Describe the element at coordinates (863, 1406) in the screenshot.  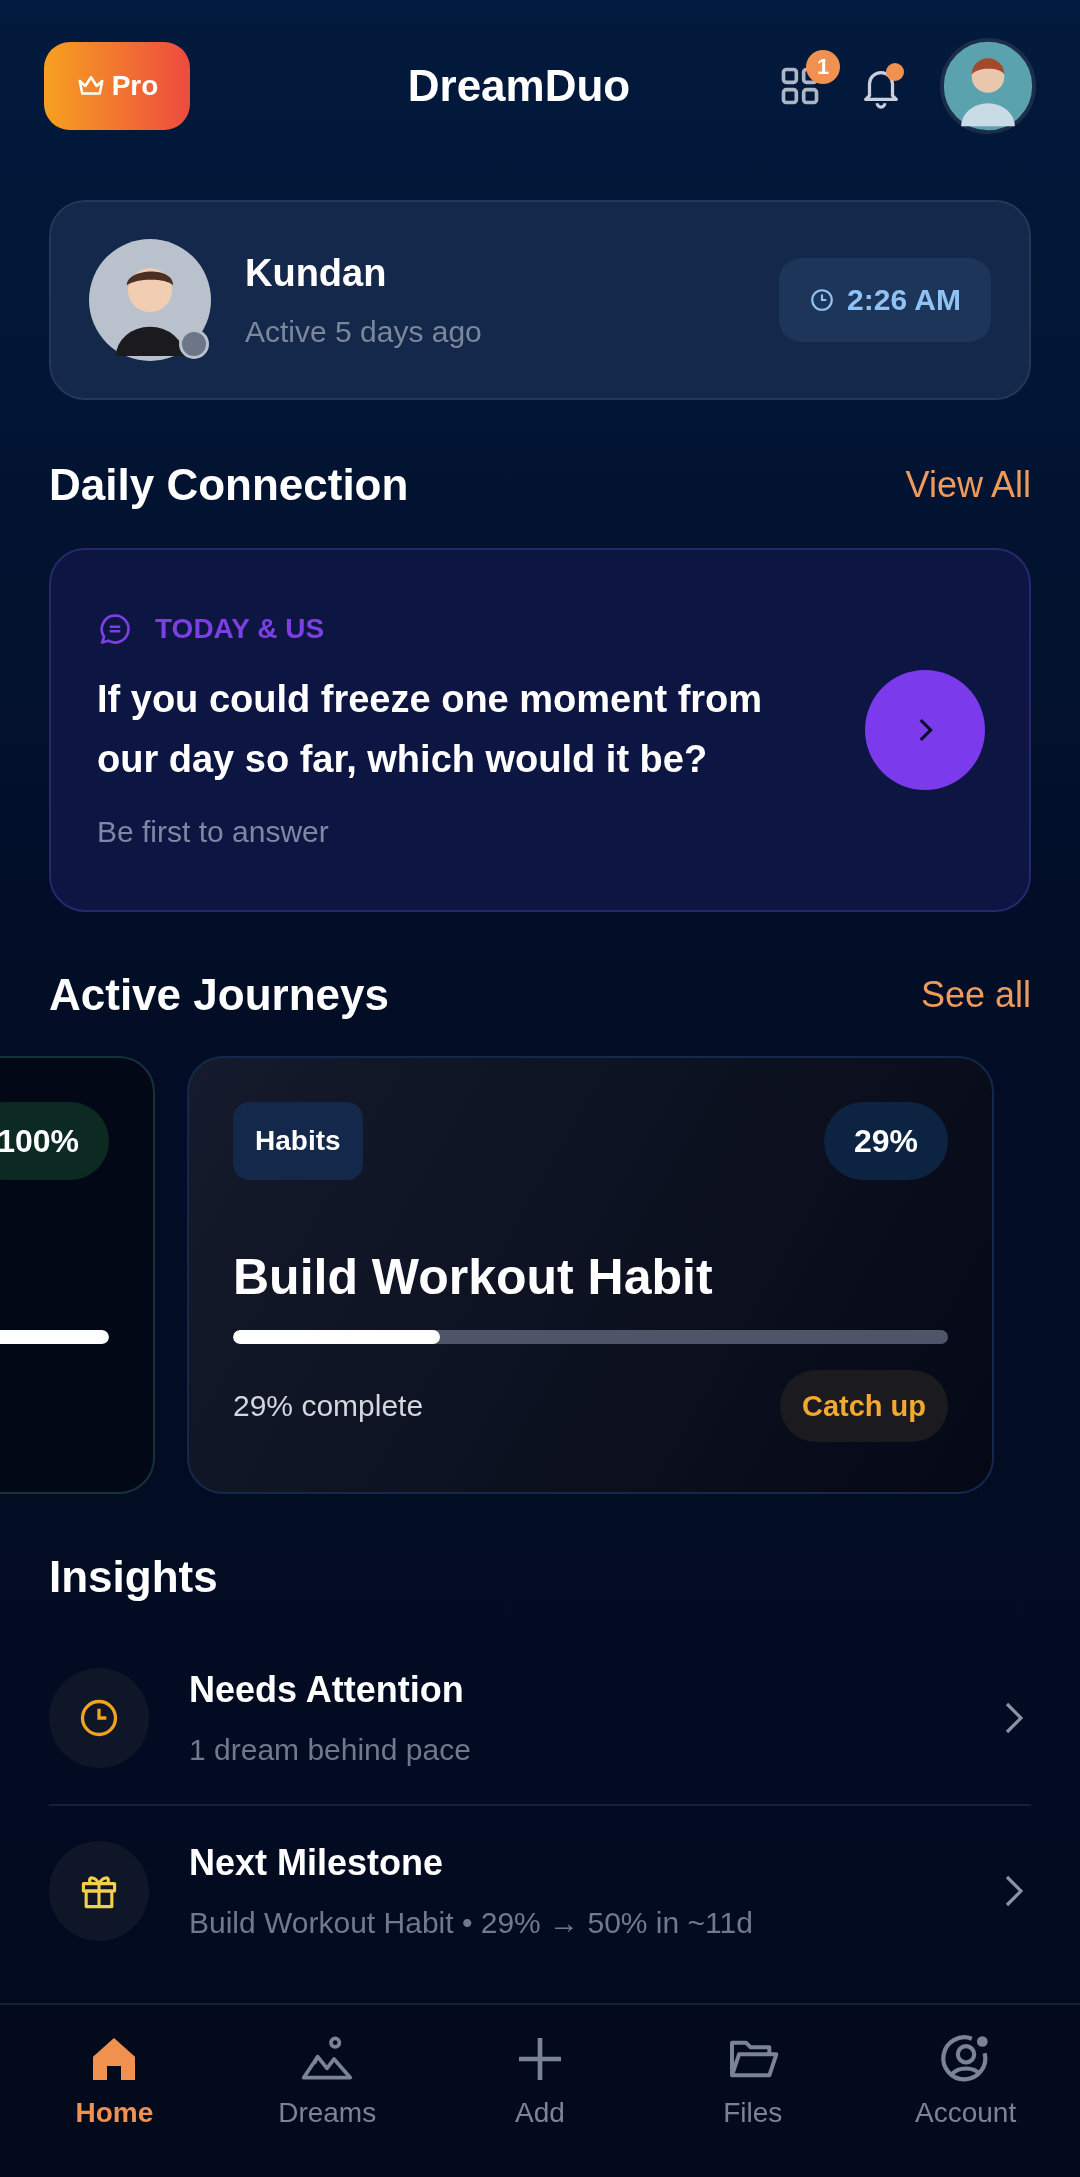
I see `catch-up-button: Catch up` at that location.